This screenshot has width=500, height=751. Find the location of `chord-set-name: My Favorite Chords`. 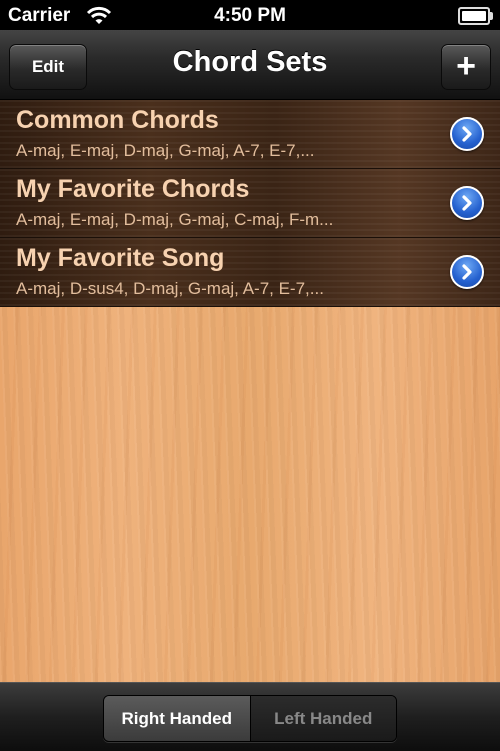

chord-set-name: My Favorite Chords is located at coordinates (133, 189).